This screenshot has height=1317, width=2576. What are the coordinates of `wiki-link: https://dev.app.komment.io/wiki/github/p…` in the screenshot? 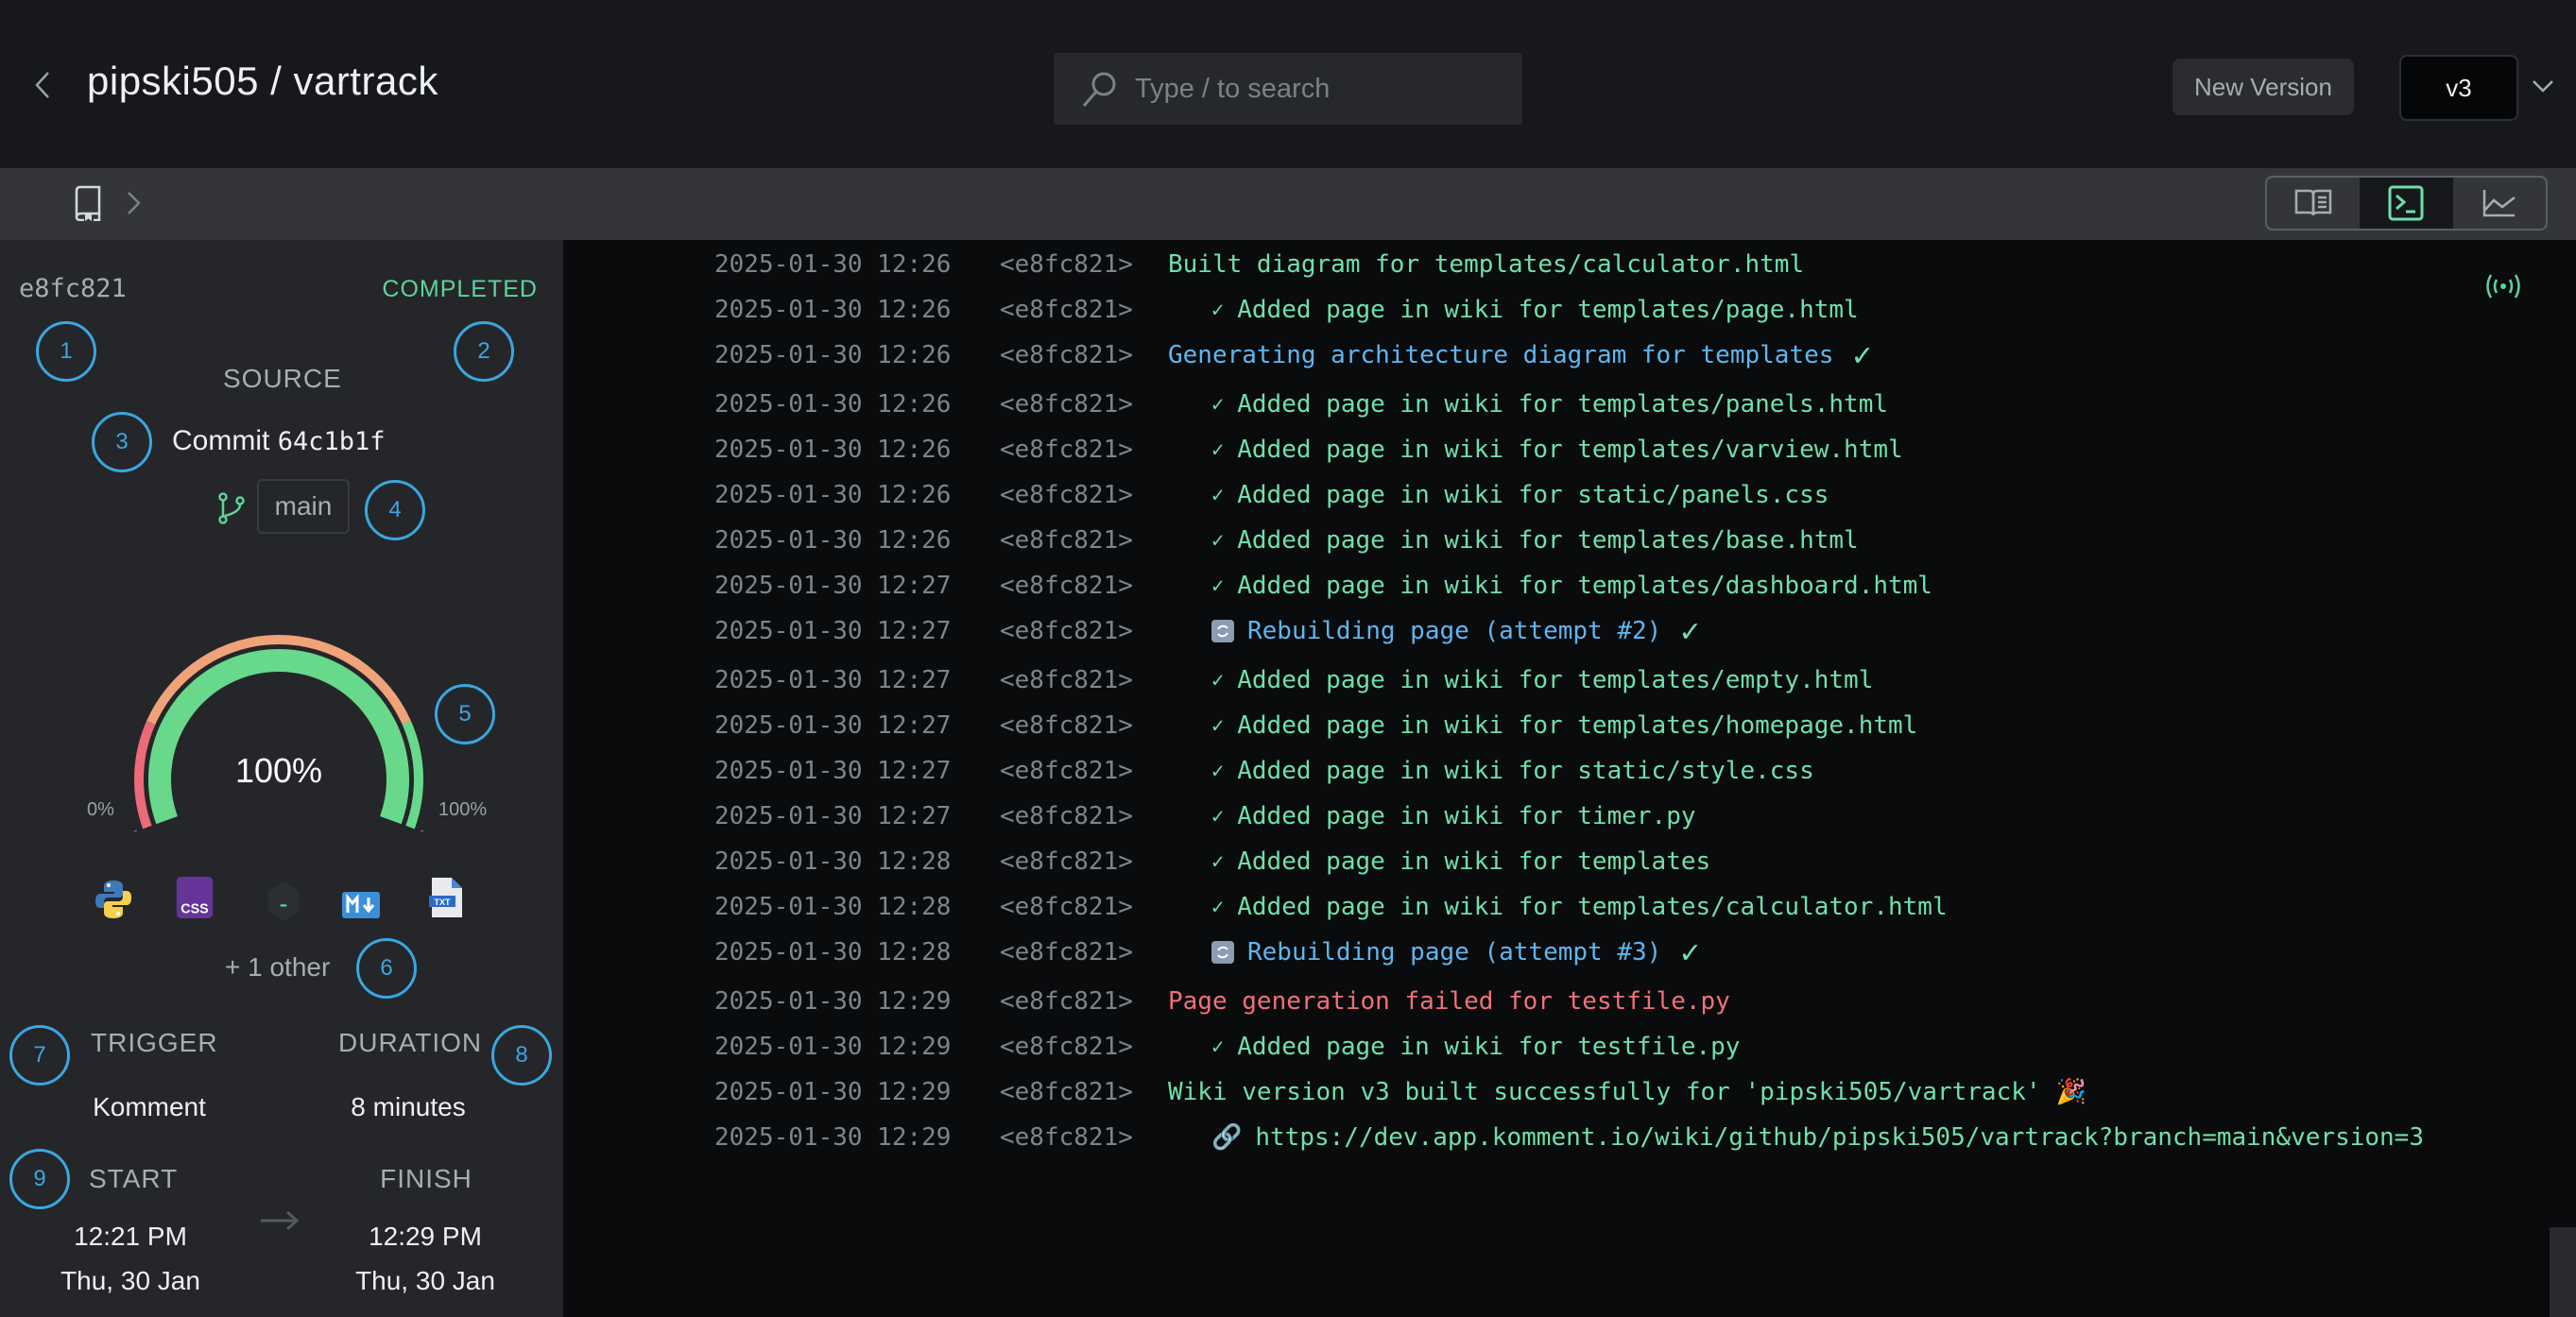 It's located at (1839, 1137).